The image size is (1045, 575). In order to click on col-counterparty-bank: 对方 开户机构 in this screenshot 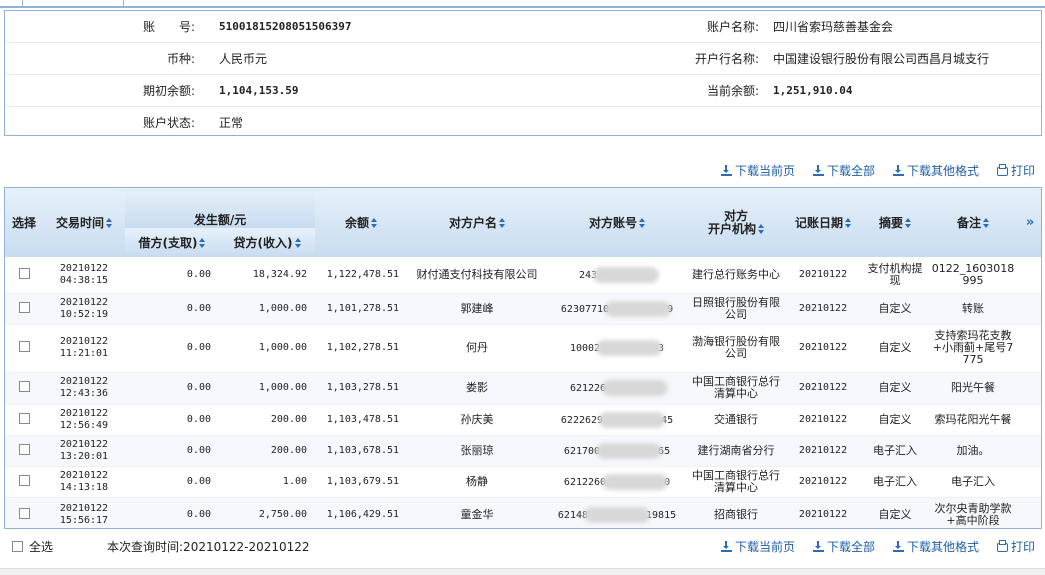, I will do `click(736, 222)`.